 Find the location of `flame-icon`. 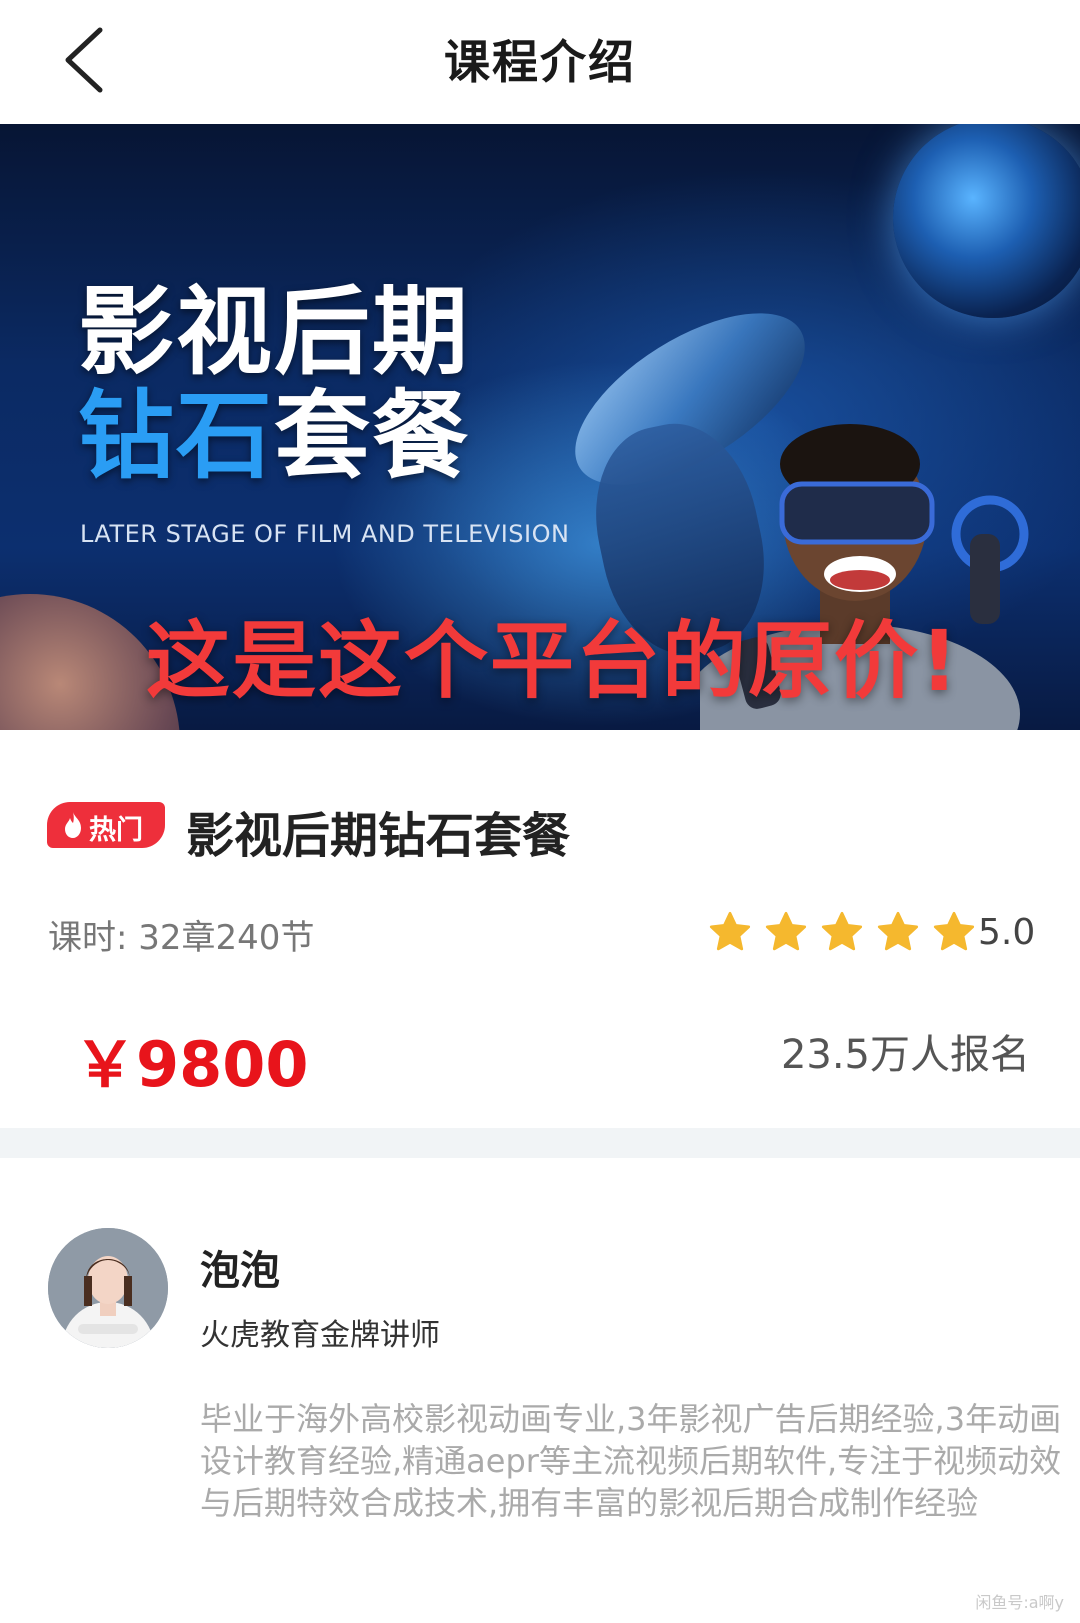

flame-icon is located at coordinates (73, 825).